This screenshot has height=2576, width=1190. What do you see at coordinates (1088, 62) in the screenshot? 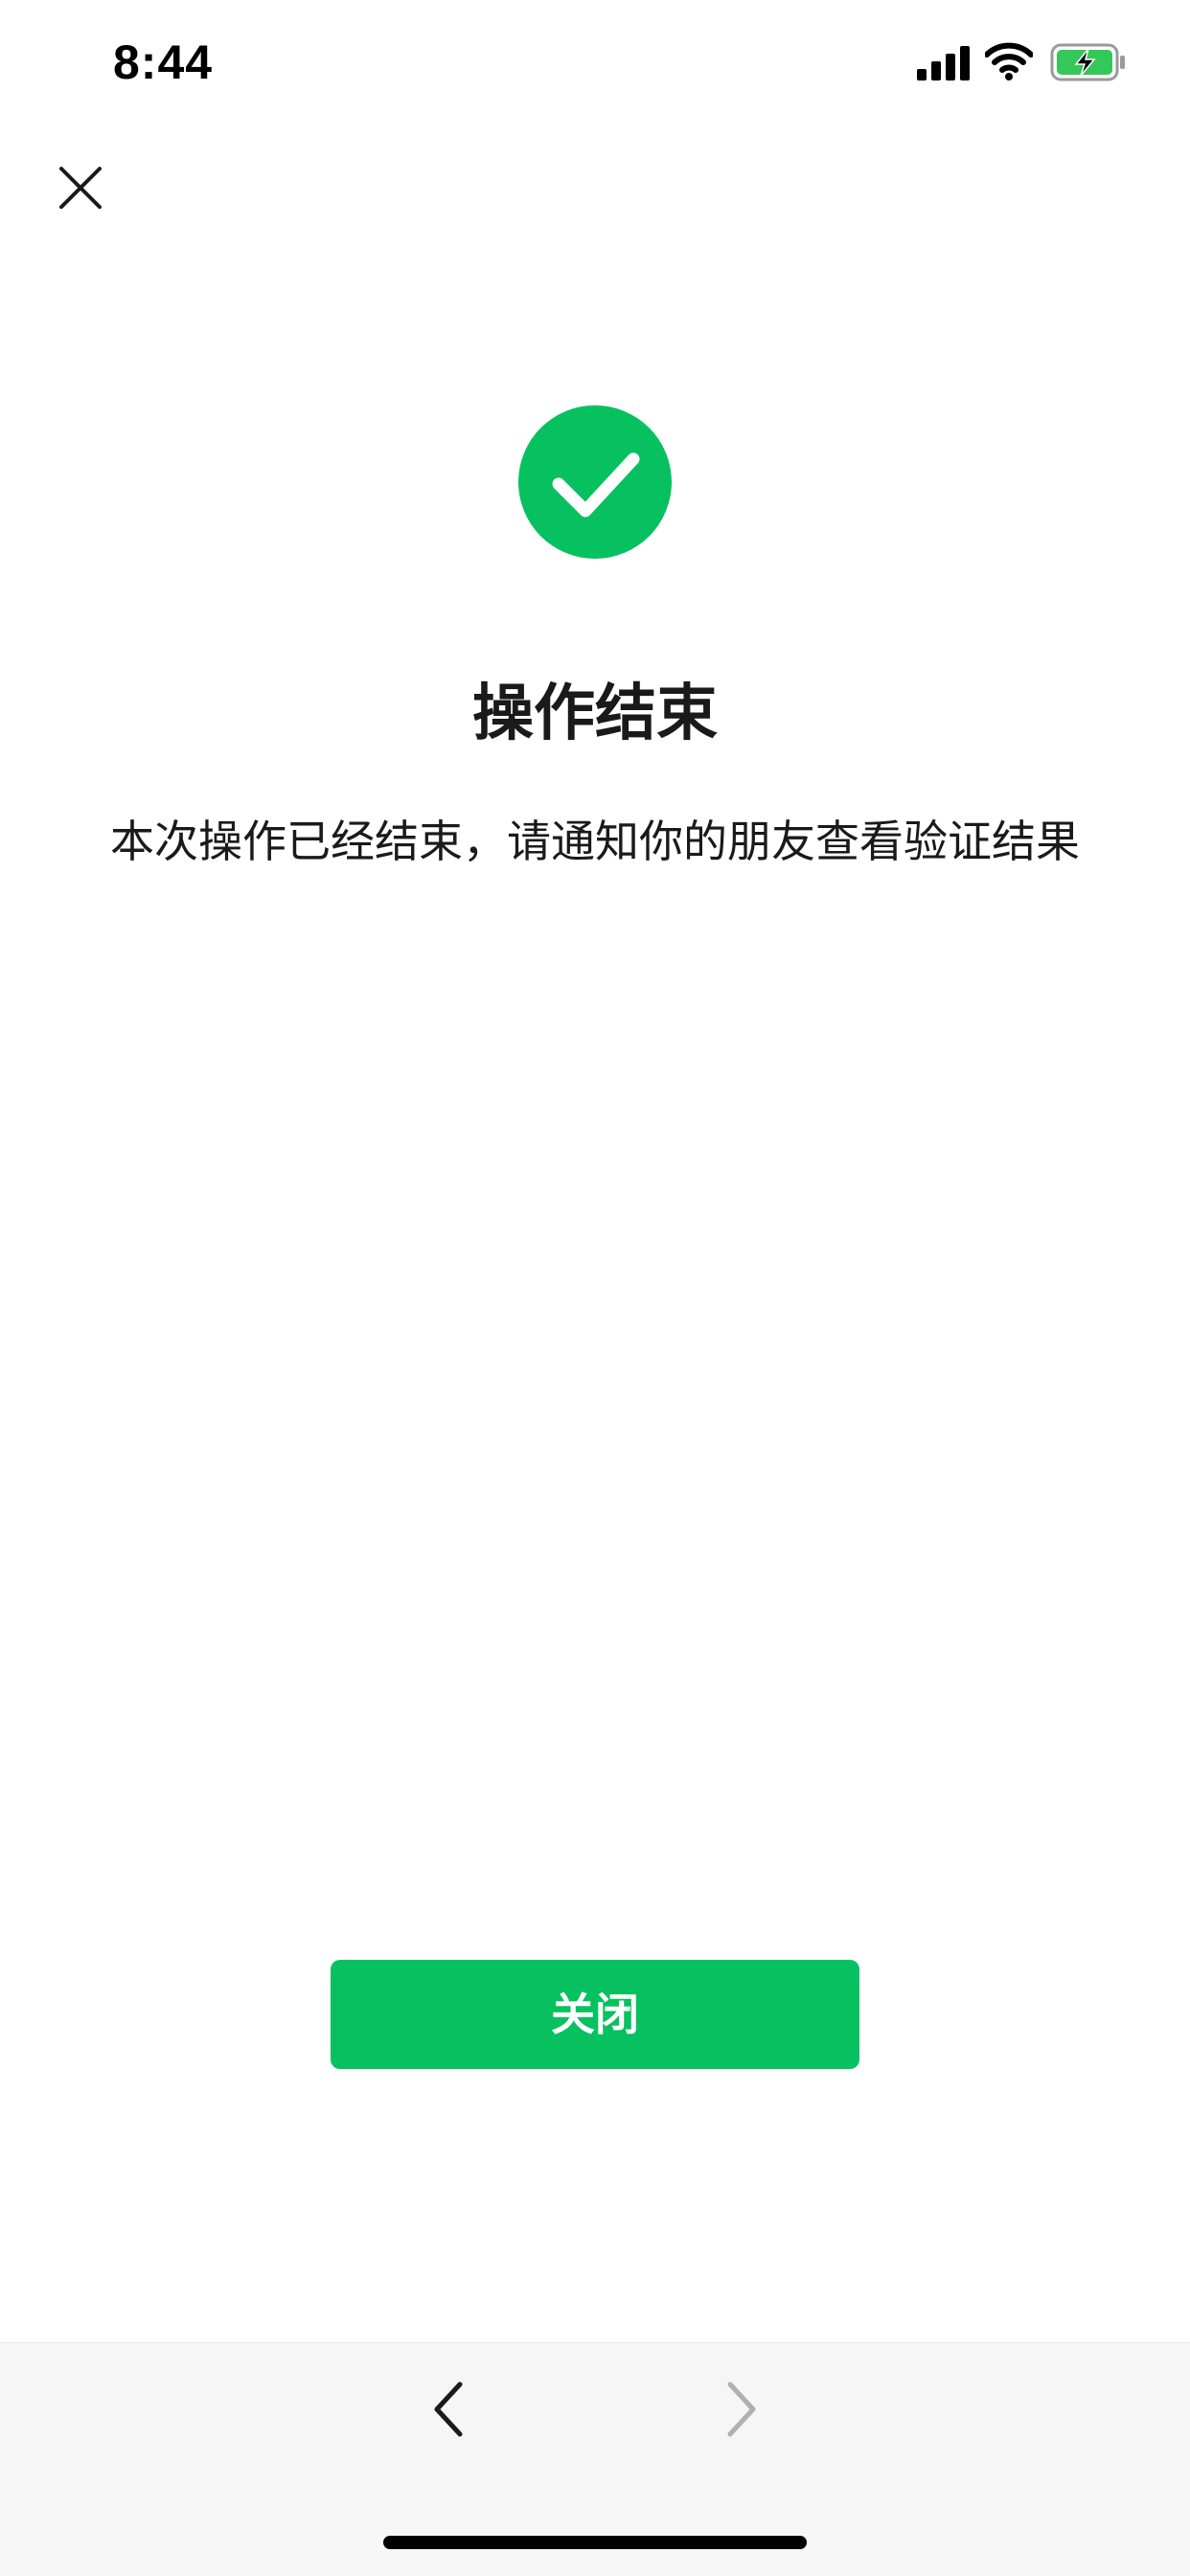
I see `battery-charging-icon` at bounding box center [1088, 62].